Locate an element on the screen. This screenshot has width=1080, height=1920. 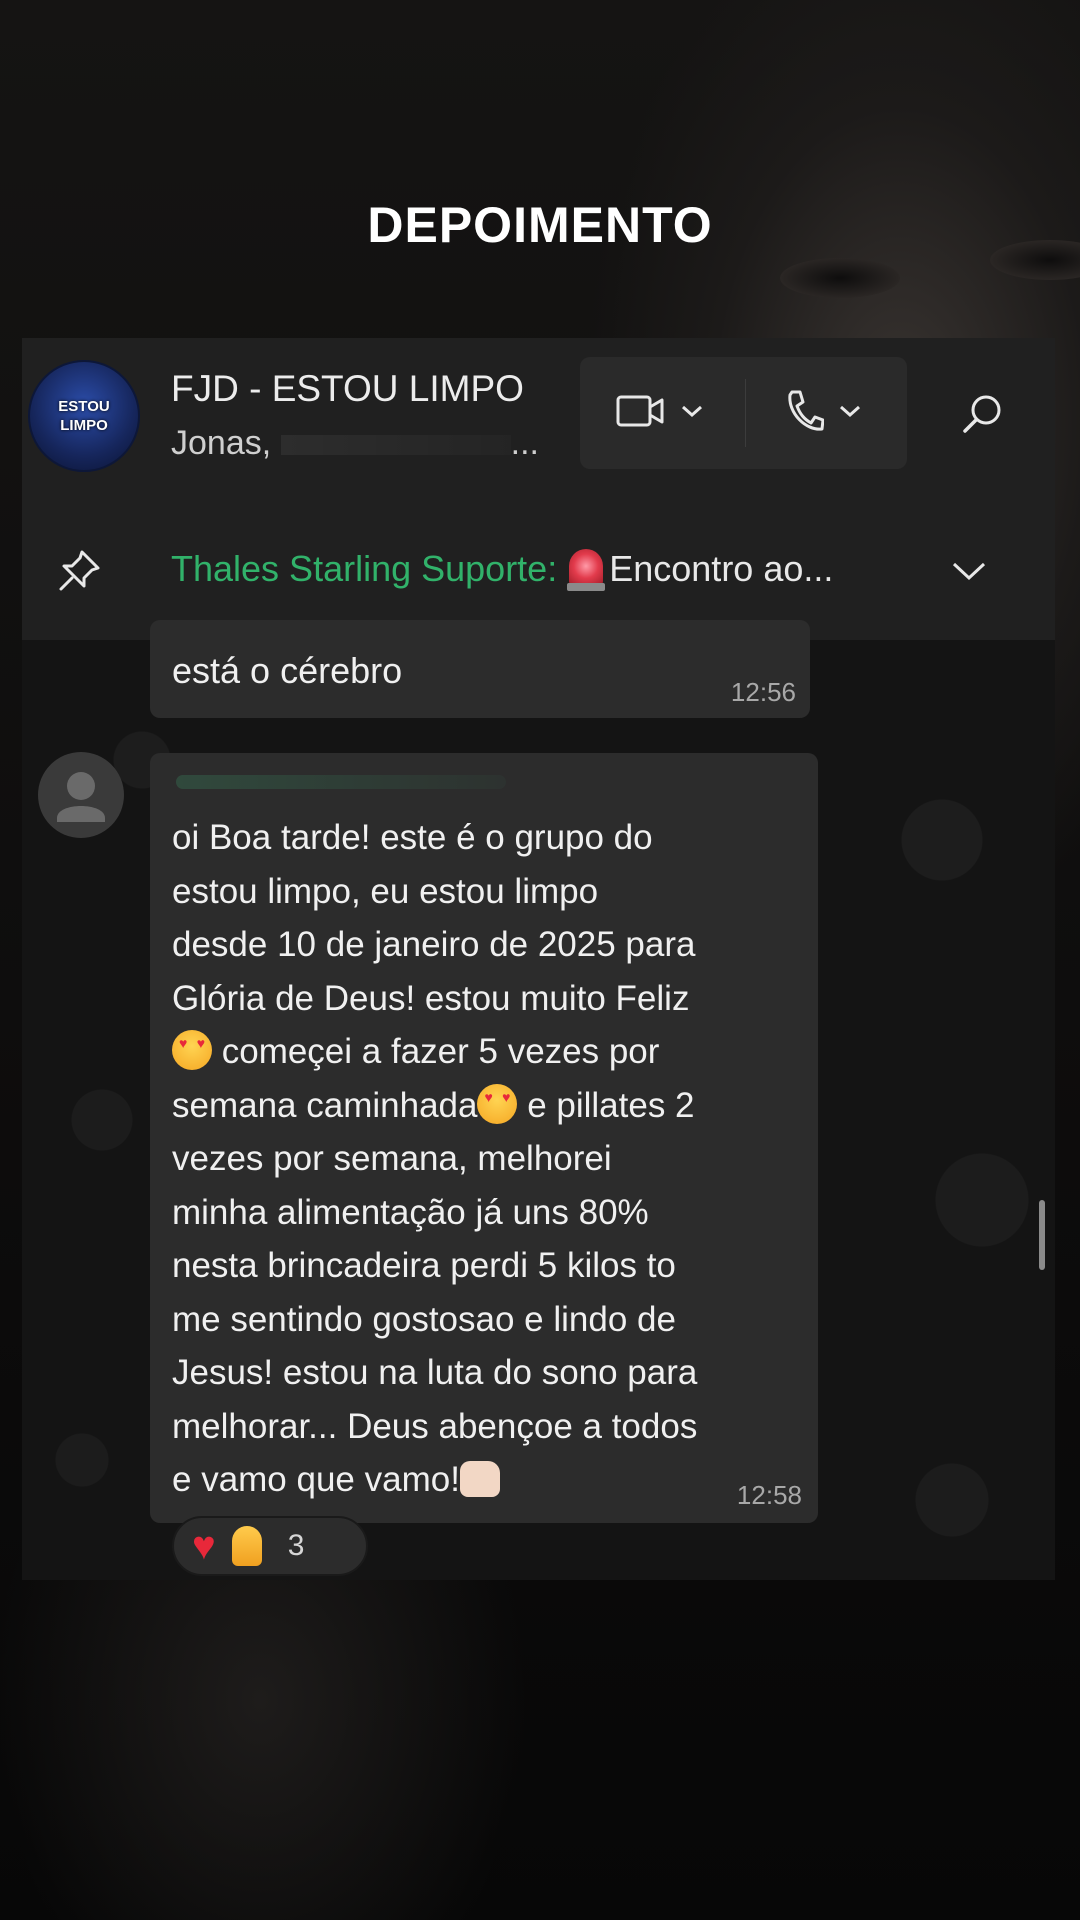
user-placeholder-icon is located at coordinates (81, 797).